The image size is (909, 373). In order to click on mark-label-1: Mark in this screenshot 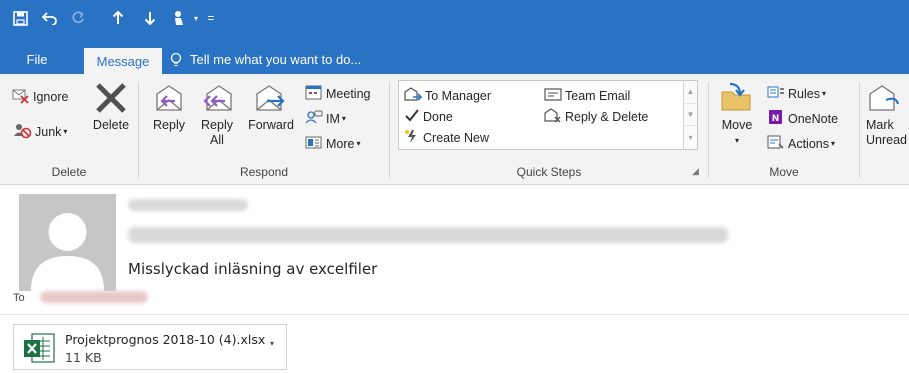, I will do `click(880, 125)`.